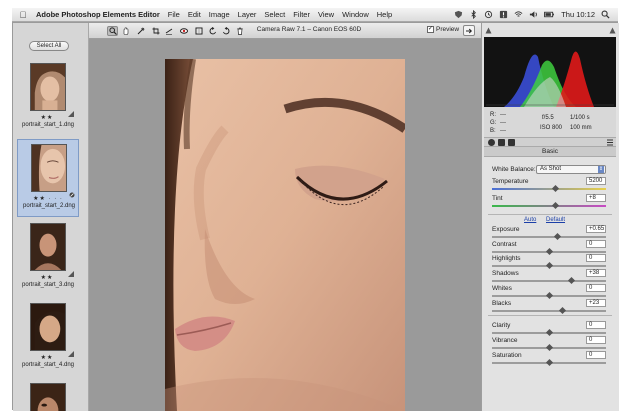 The image size is (630, 420). I want to click on rotate-right-button, so click(225, 31).